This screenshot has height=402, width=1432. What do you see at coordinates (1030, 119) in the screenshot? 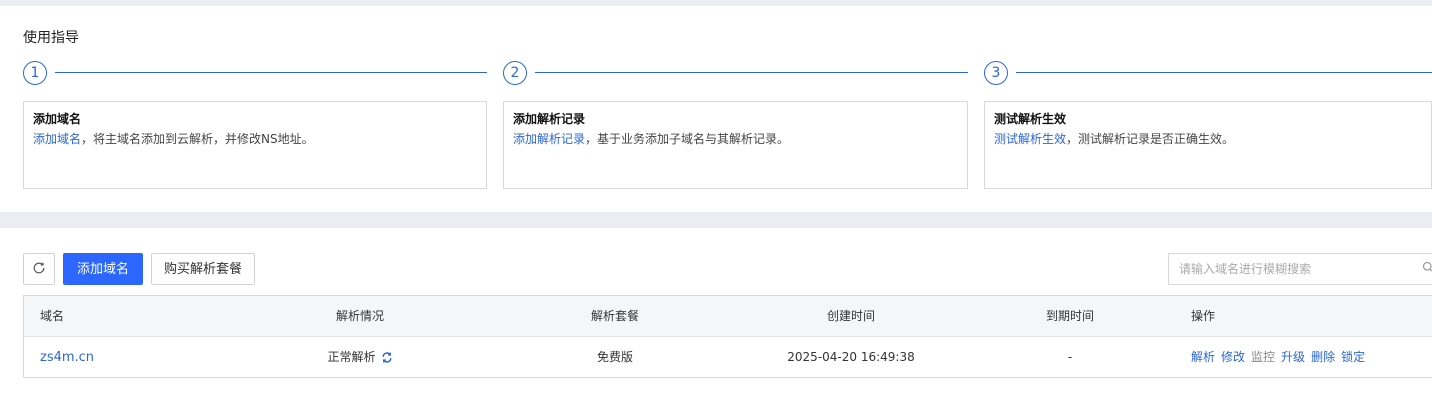
I see `step-card-title: 测试解析生效` at bounding box center [1030, 119].